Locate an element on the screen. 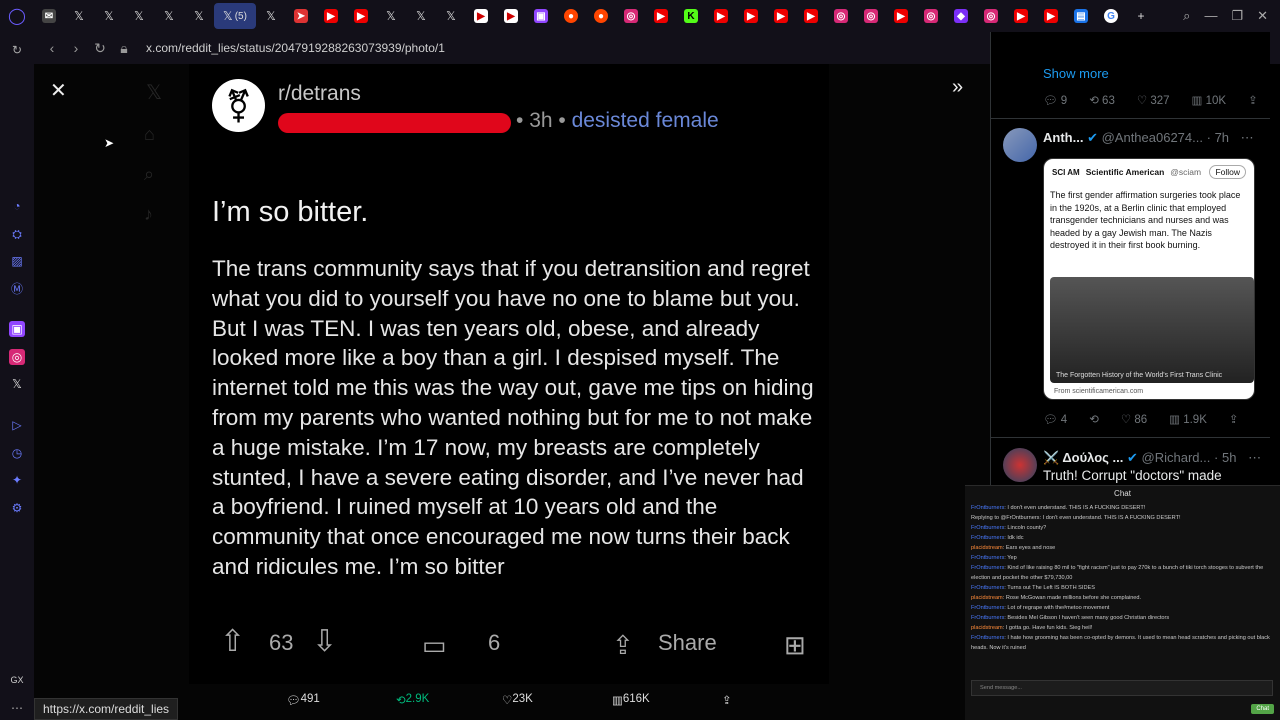 The height and width of the screenshot is (720, 1280). show-more-link: Show more is located at coordinates (1076, 73).